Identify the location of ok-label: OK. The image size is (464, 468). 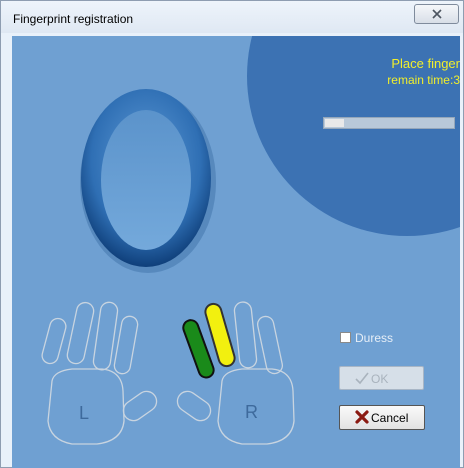
(380, 379).